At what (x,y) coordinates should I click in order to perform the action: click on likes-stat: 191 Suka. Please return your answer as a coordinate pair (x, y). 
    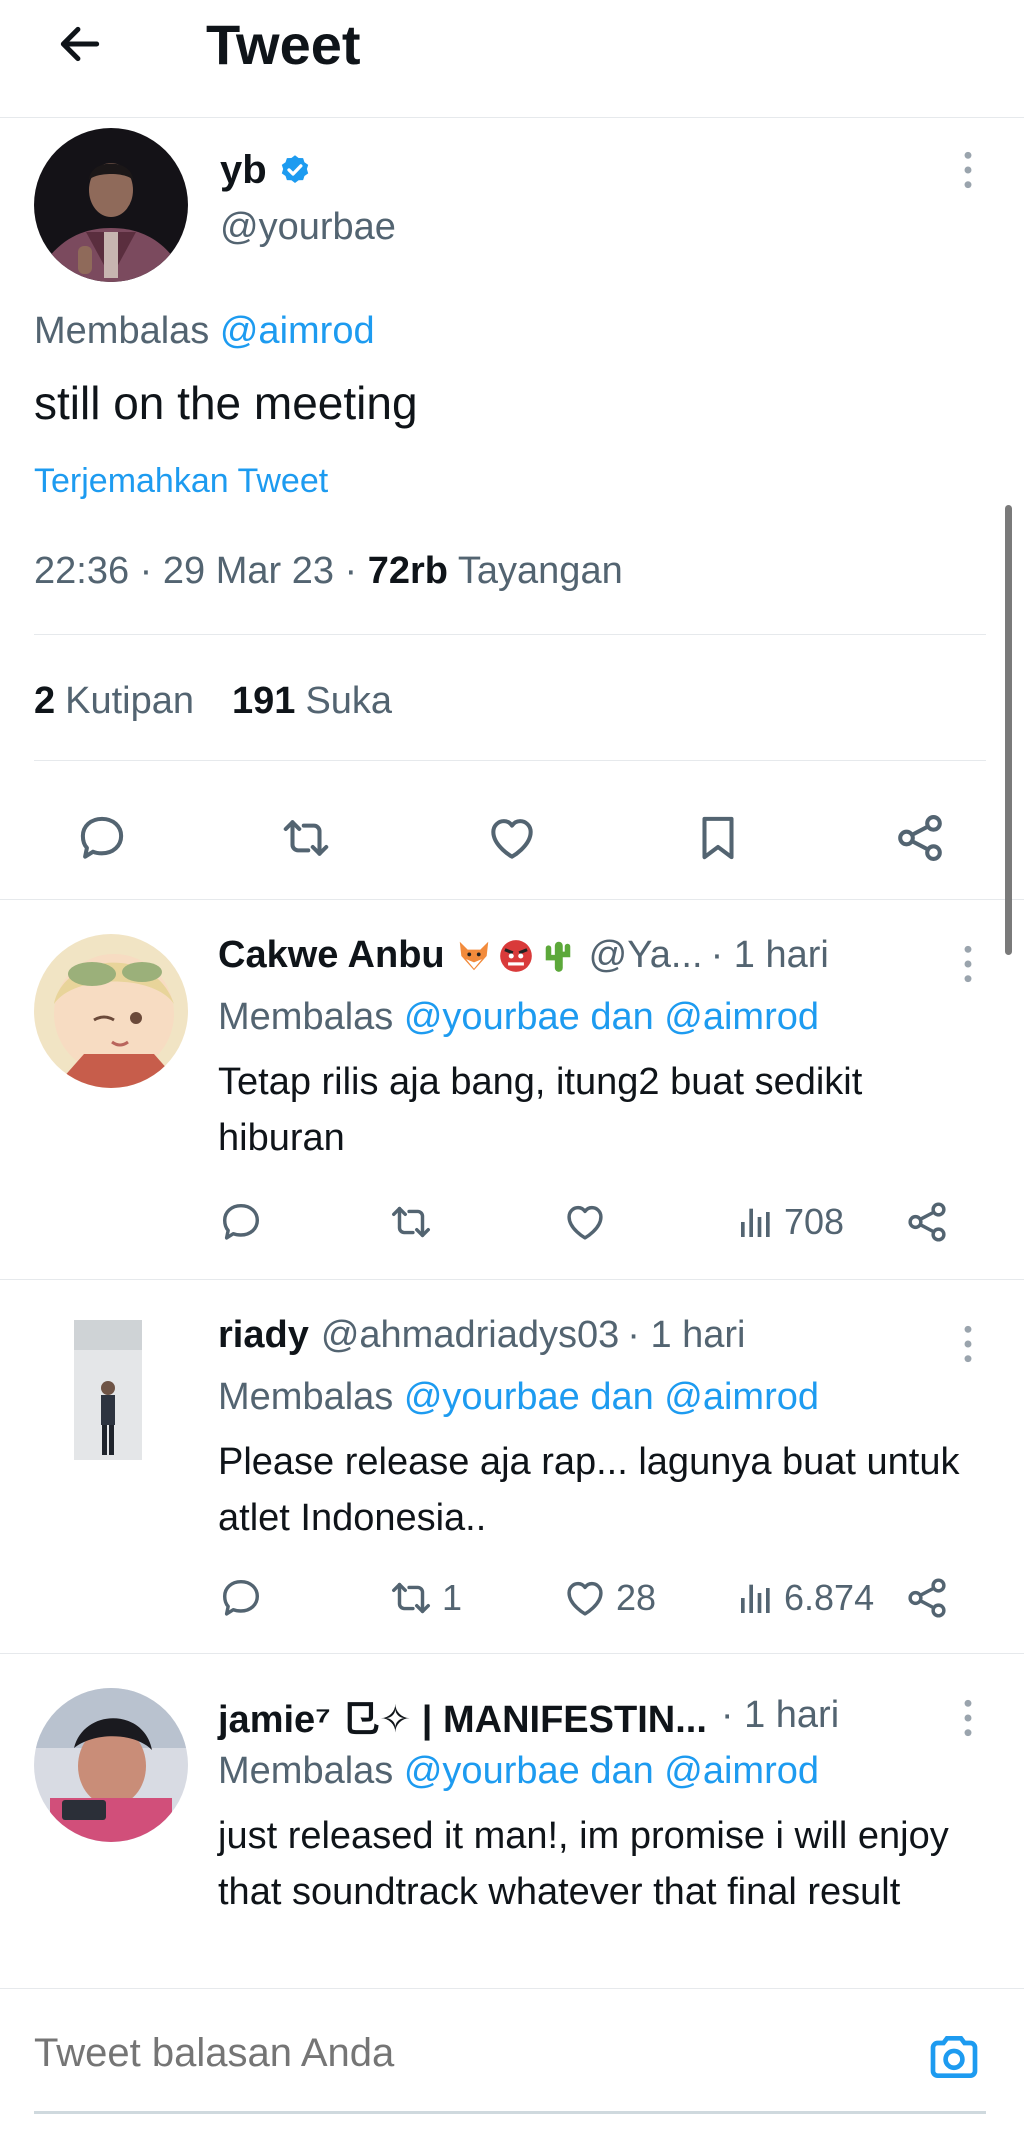
    Looking at the image, I should click on (312, 701).